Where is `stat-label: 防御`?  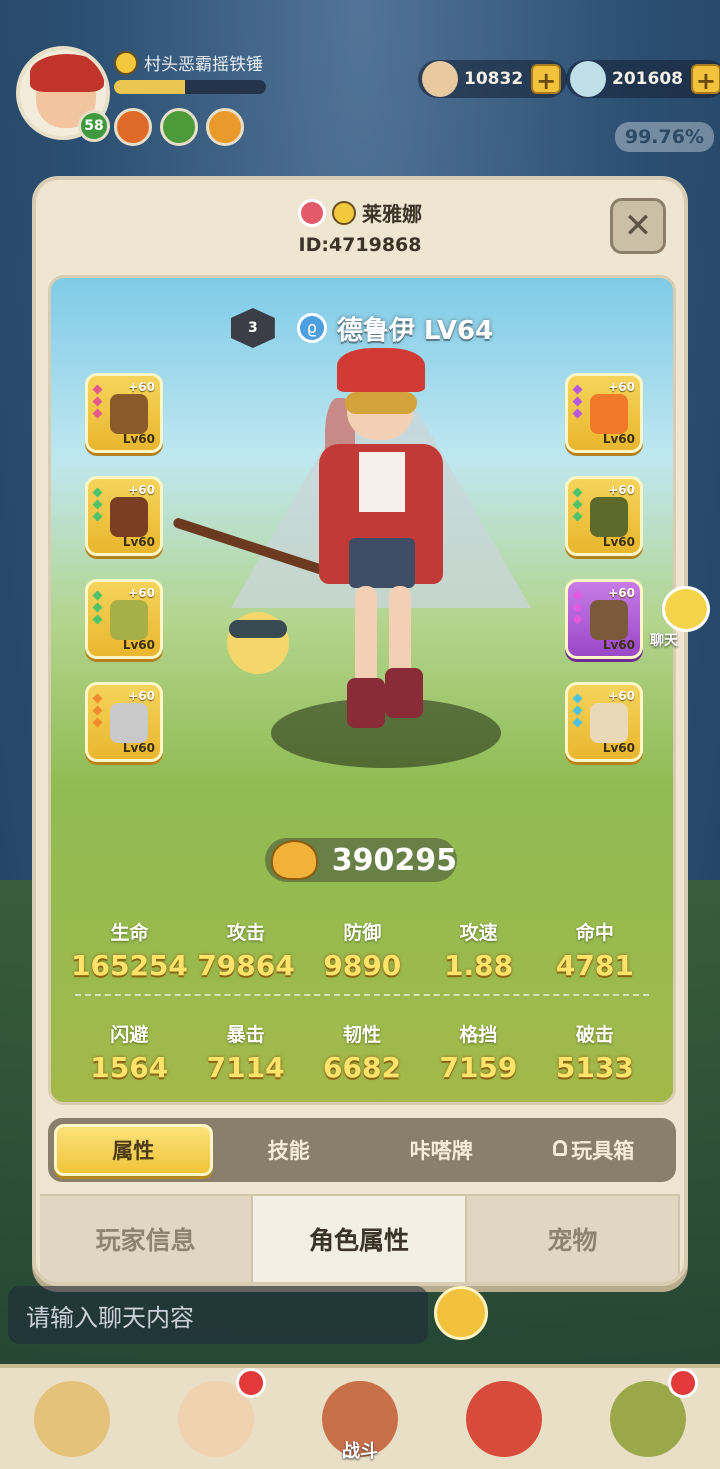
stat-label: 防御 is located at coordinates (362, 933).